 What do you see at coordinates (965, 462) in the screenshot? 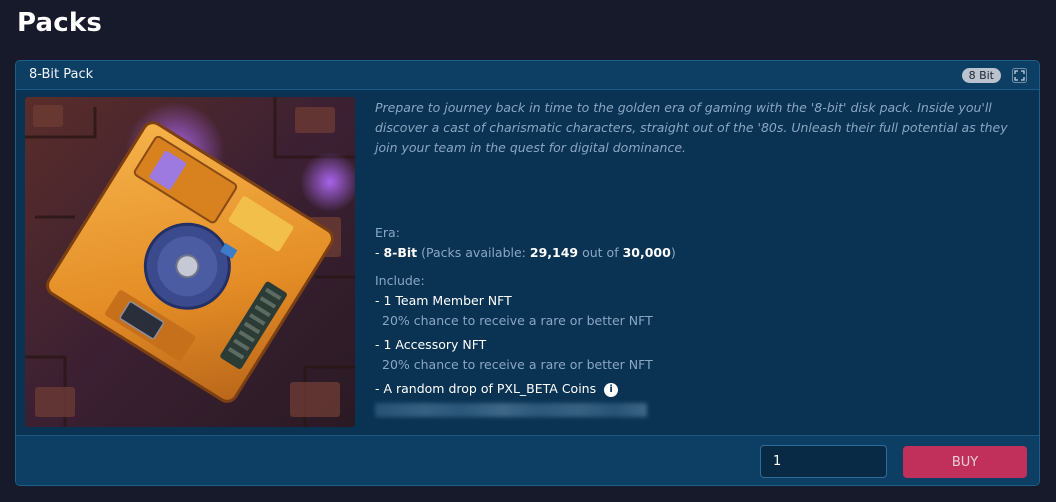
I see `buy-button: BUY` at bounding box center [965, 462].